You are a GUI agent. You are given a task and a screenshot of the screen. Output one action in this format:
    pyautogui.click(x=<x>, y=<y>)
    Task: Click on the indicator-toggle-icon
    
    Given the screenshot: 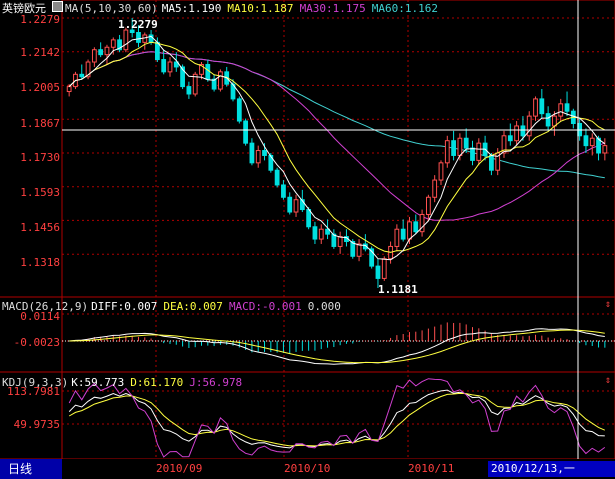 What is the action you would take?
    pyautogui.click(x=57, y=6)
    